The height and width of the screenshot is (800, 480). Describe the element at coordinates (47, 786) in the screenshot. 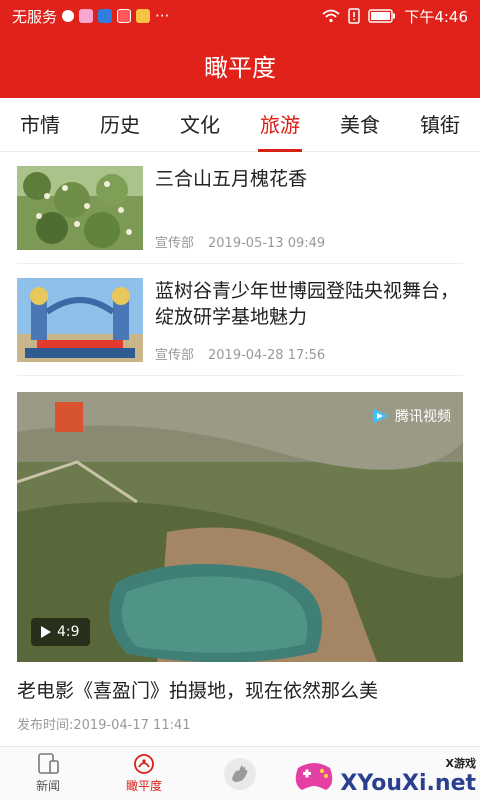

I see `nav-news-label: 新闻` at that location.